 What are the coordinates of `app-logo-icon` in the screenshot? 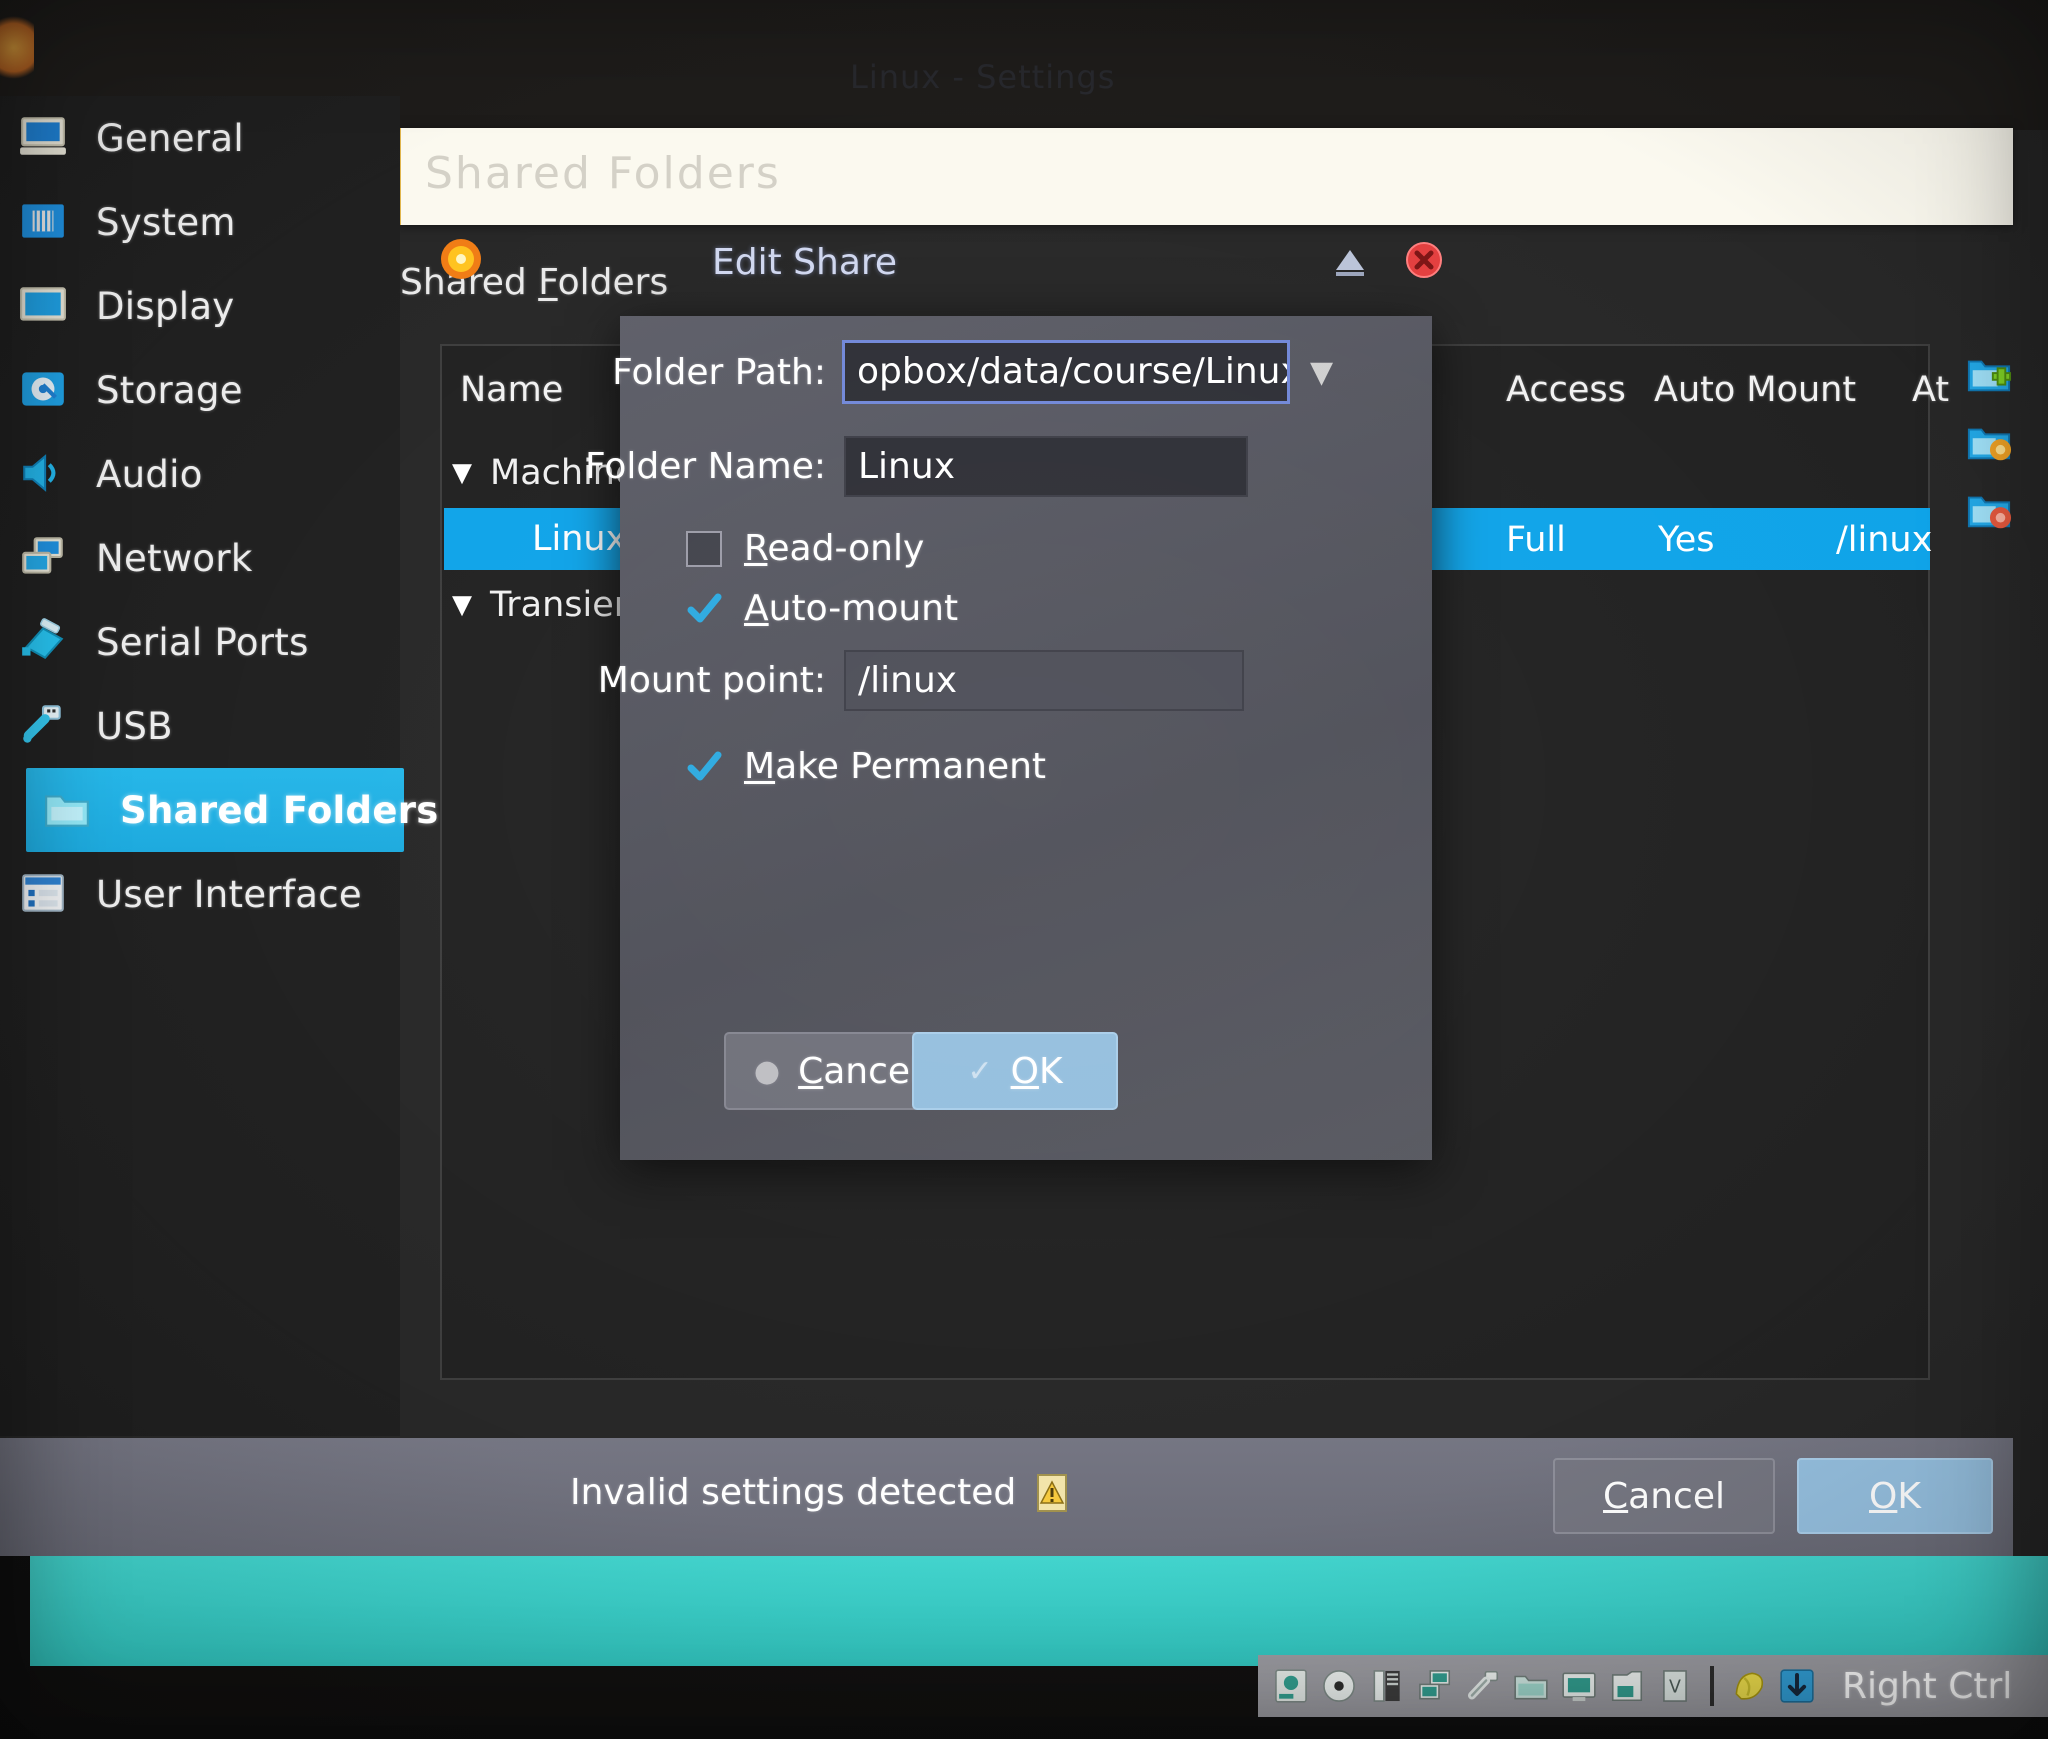 It's located at (17, 51).